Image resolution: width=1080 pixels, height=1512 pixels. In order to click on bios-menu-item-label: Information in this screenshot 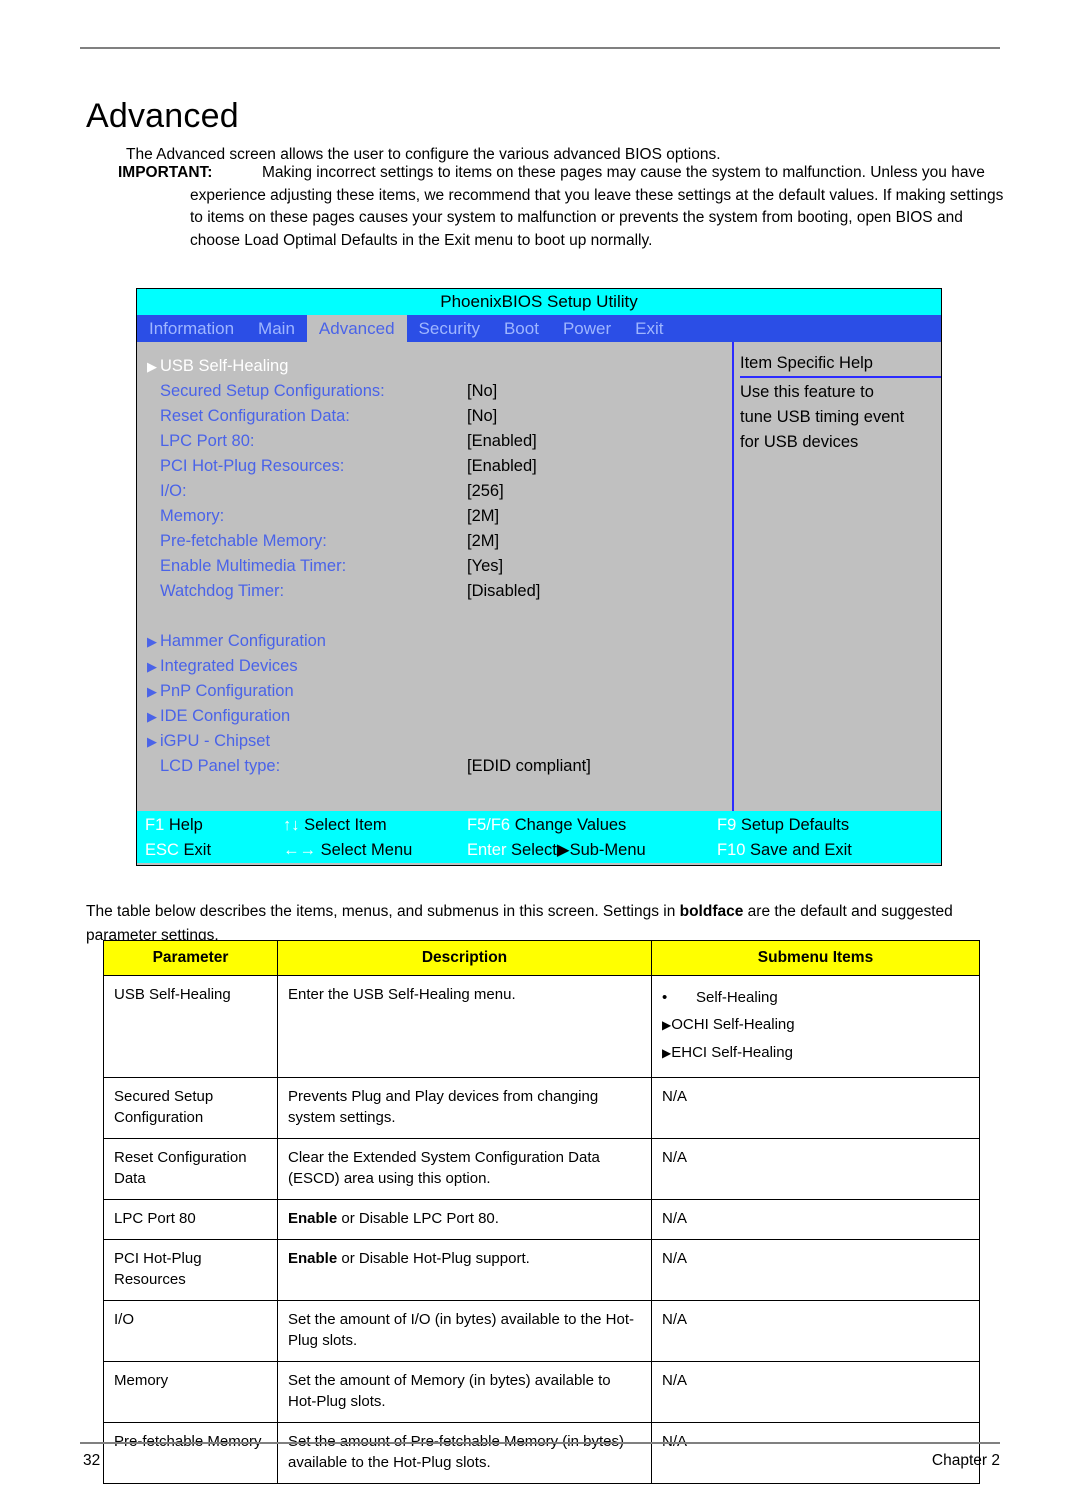, I will do `click(192, 328)`.